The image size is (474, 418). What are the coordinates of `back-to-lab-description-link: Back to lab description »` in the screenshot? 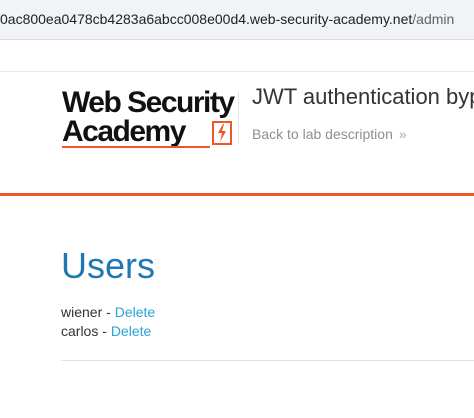 It's located at (329, 134).